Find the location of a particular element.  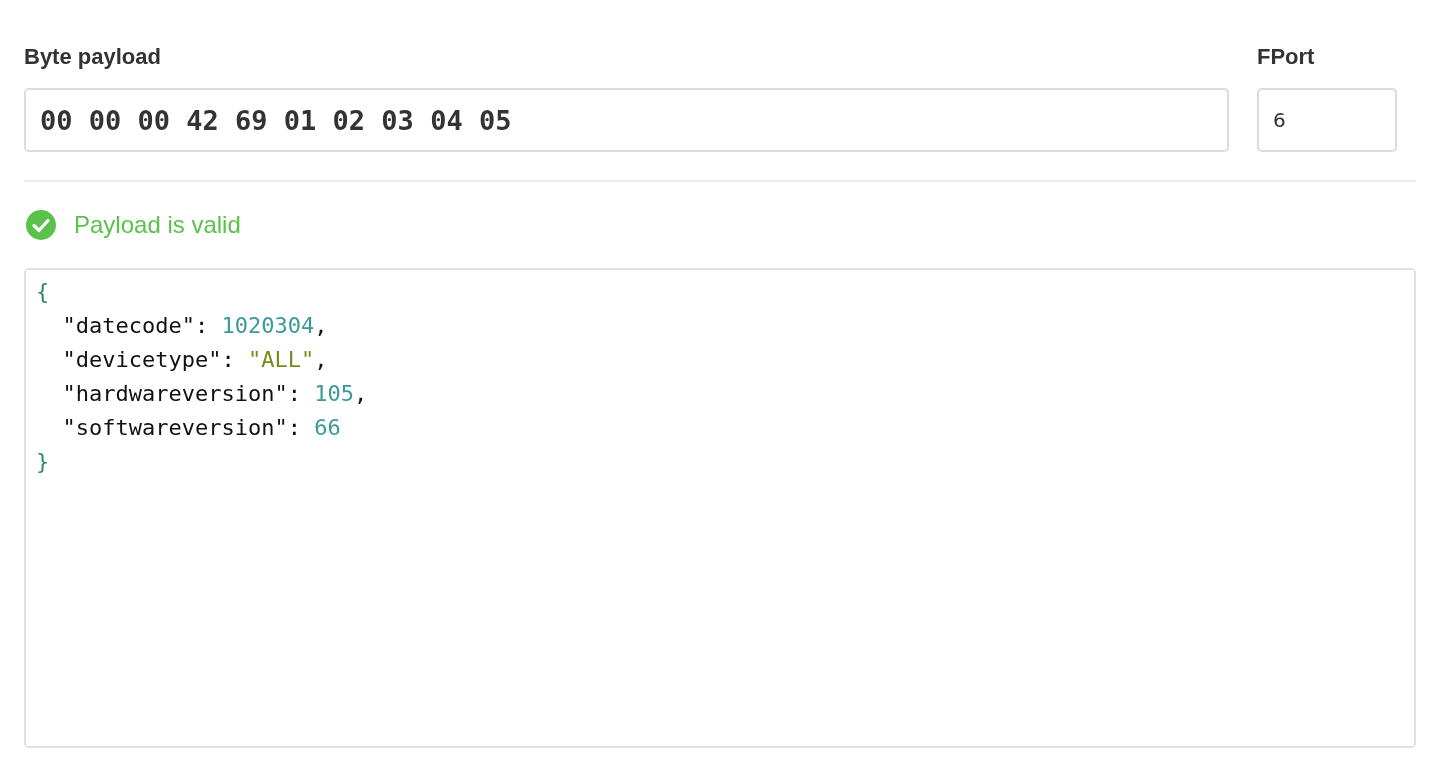

code-line: "devicetype": "ALL", is located at coordinates (194, 360).